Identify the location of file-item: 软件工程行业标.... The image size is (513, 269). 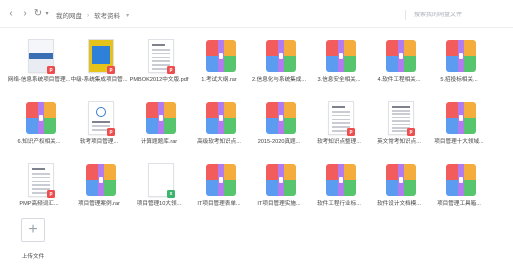
(339, 185).